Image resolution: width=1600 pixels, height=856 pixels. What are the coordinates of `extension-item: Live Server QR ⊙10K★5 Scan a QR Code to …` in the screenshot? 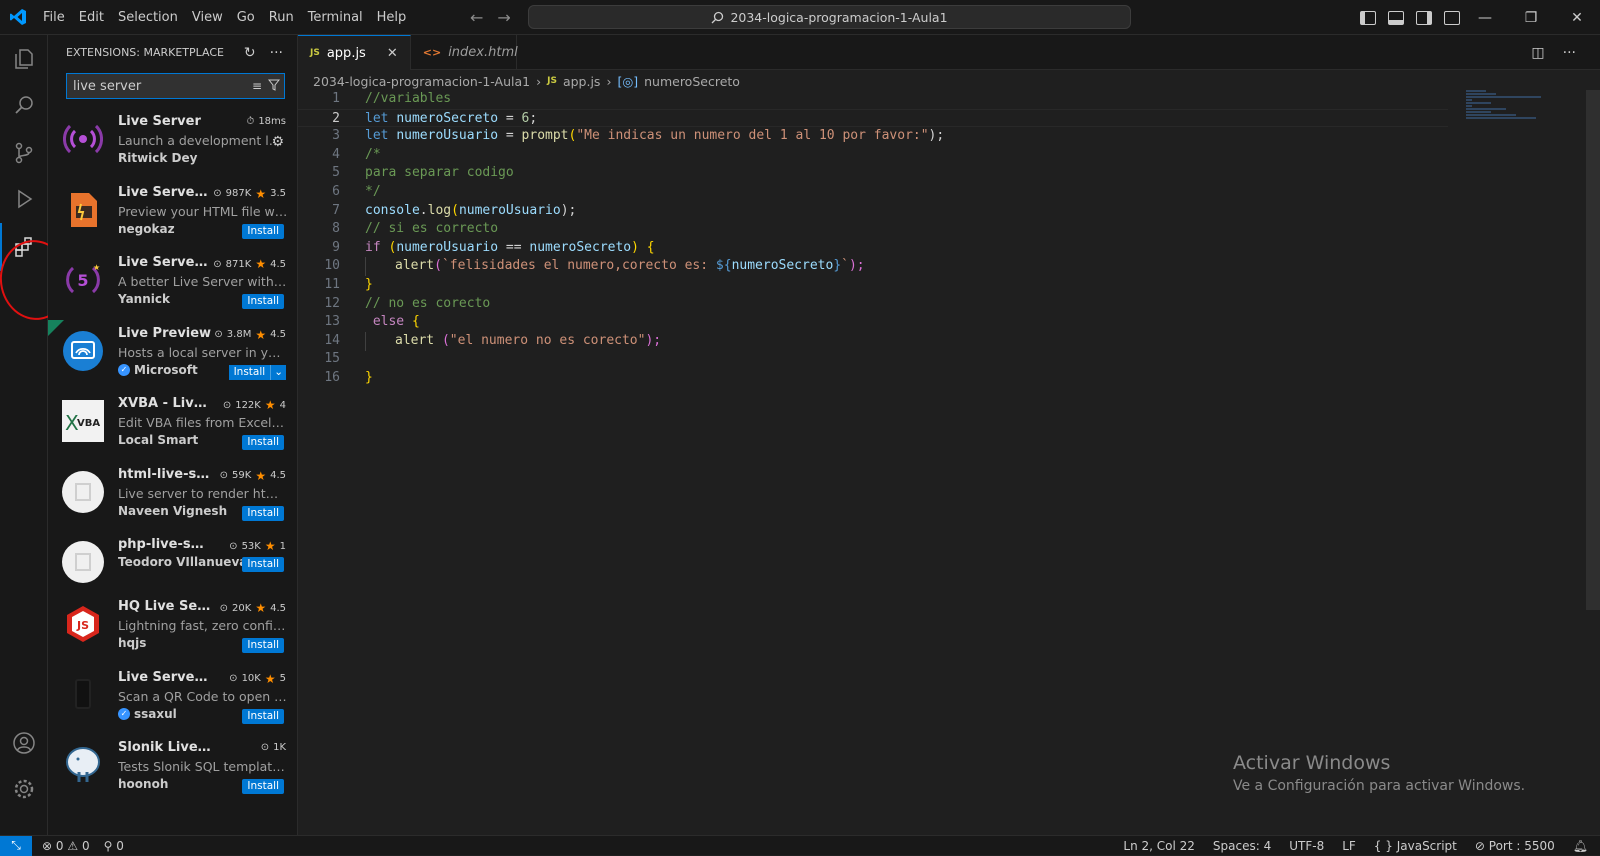 It's located at (172, 699).